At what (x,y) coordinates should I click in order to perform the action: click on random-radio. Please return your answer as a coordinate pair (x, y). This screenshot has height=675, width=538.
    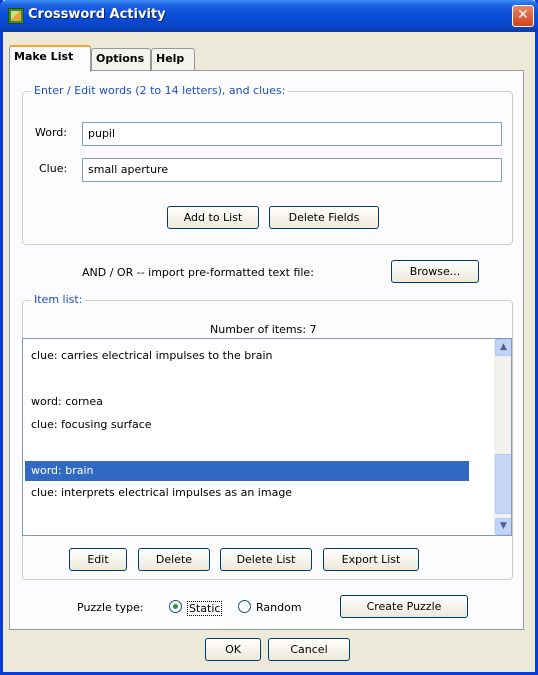
    Looking at the image, I should click on (244, 606).